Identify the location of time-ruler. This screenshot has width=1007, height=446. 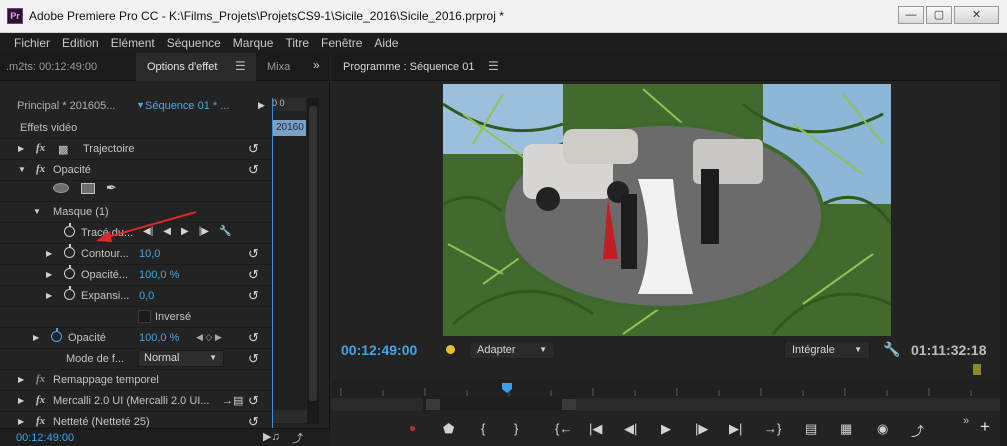
(665, 391).